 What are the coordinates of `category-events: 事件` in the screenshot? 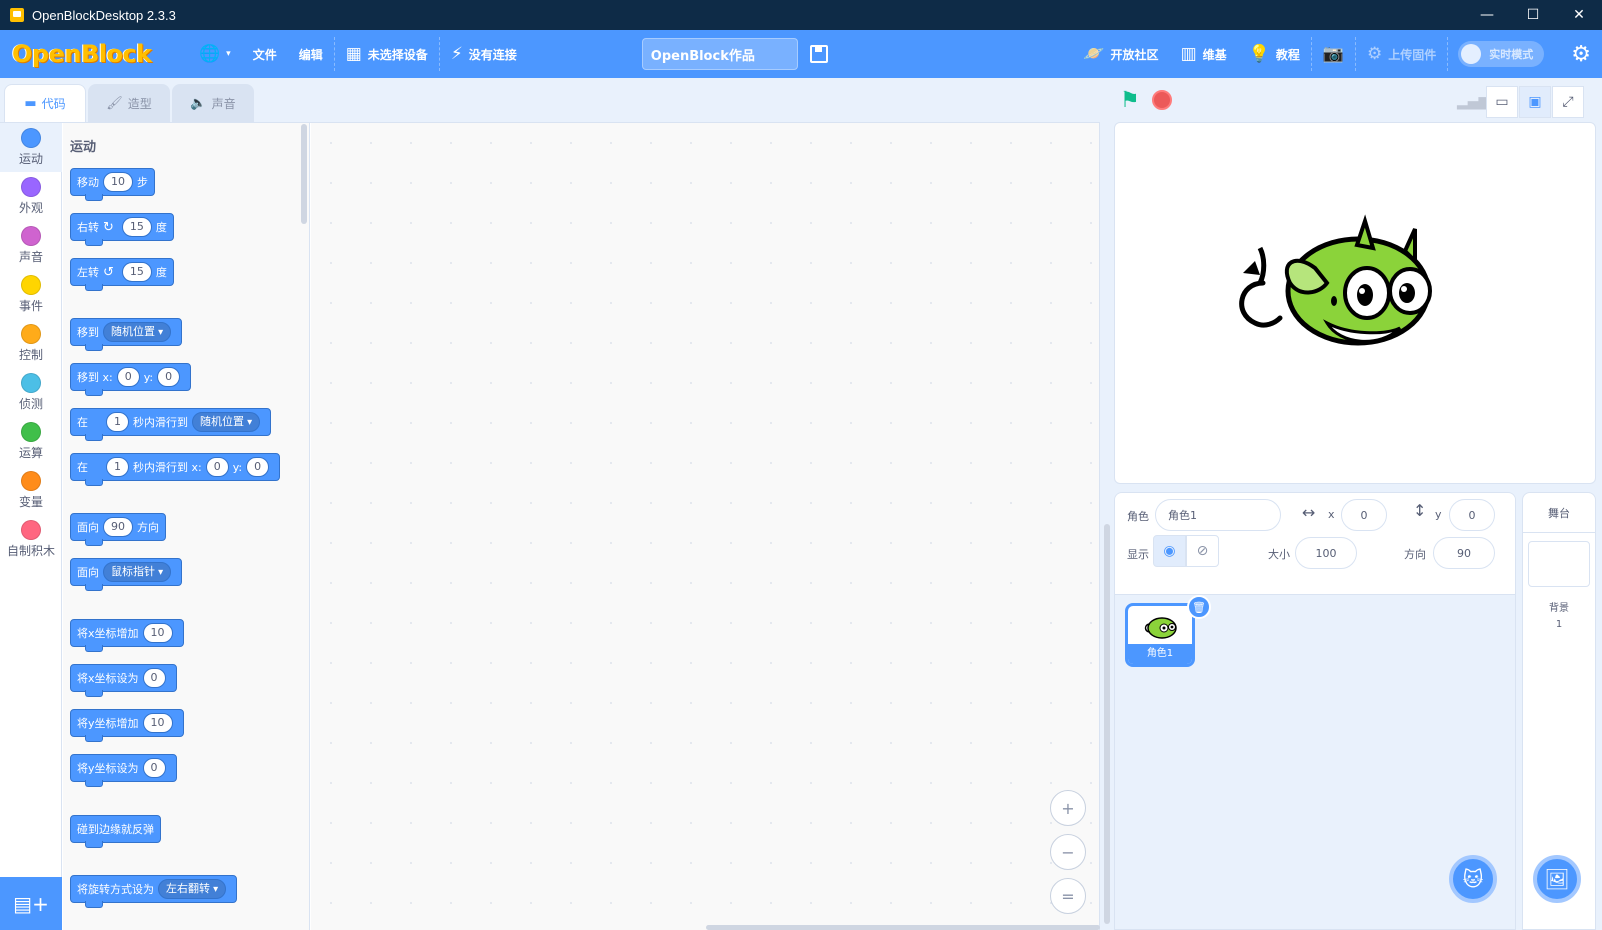 It's located at (31, 294).